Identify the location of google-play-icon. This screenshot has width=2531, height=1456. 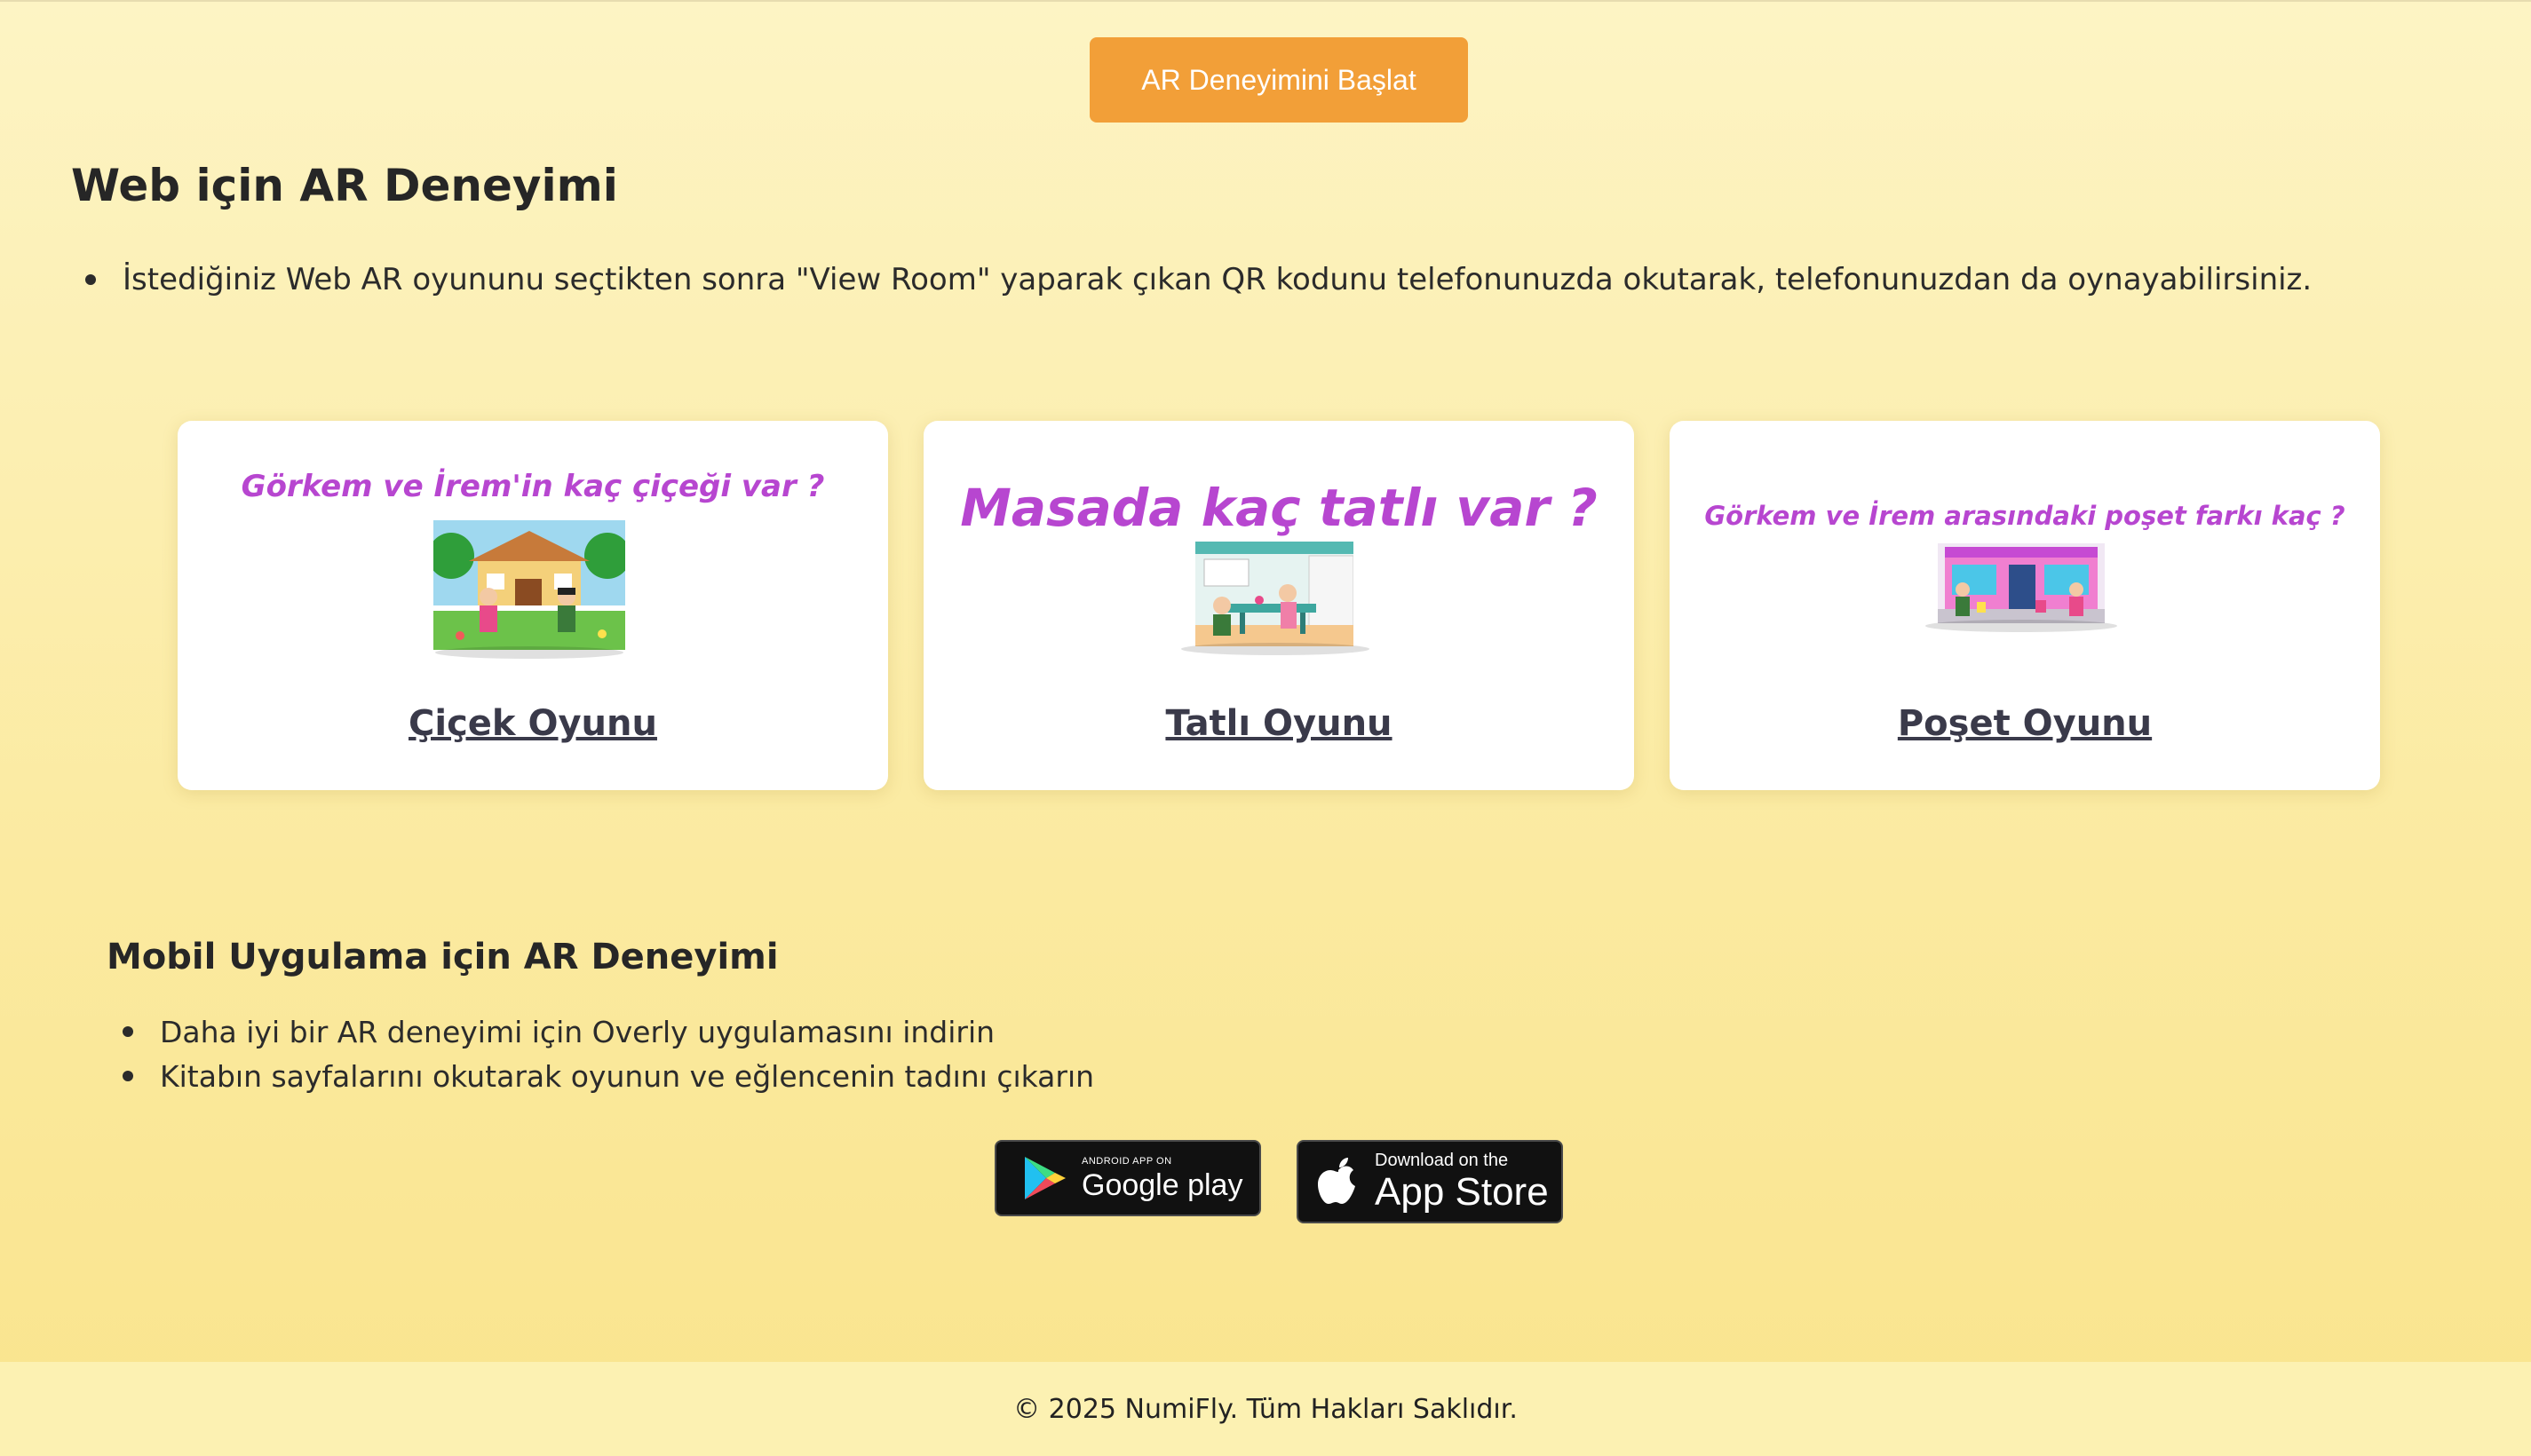
(1045, 1178).